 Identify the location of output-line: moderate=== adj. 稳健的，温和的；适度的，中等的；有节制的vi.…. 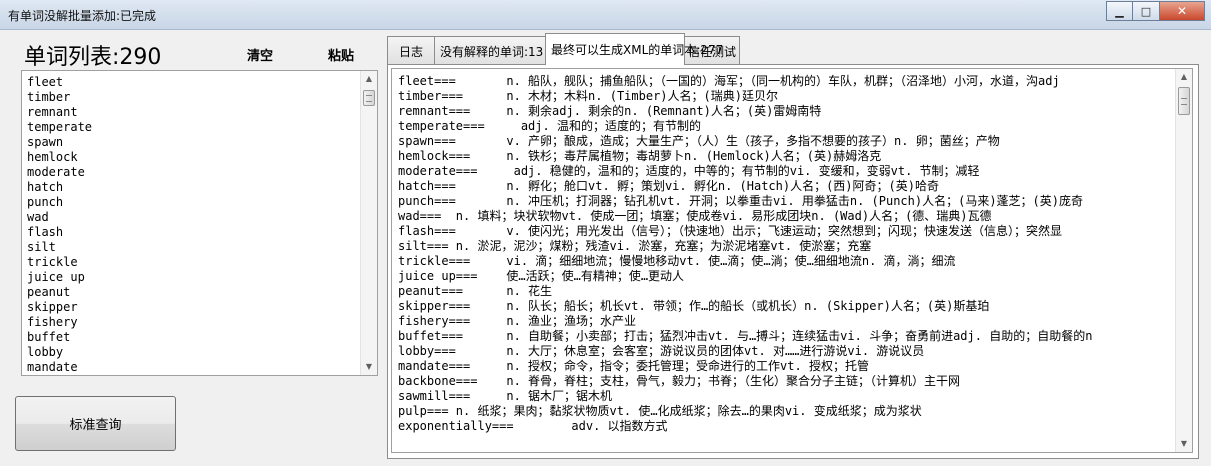
(689, 171).